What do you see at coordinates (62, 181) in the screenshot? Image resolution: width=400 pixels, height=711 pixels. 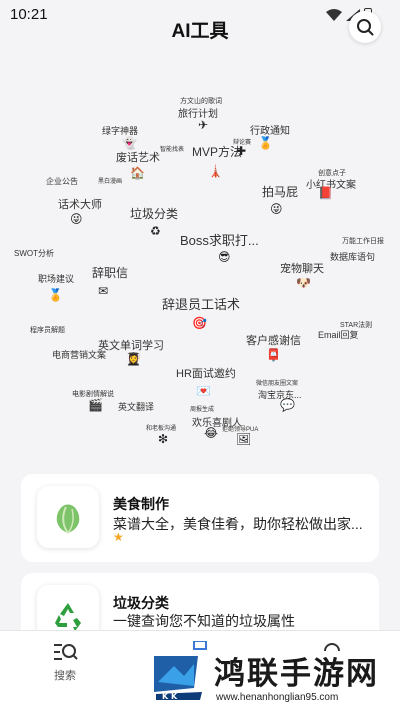 I see `cloud-tag: 企业公告` at bounding box center [62, 181].